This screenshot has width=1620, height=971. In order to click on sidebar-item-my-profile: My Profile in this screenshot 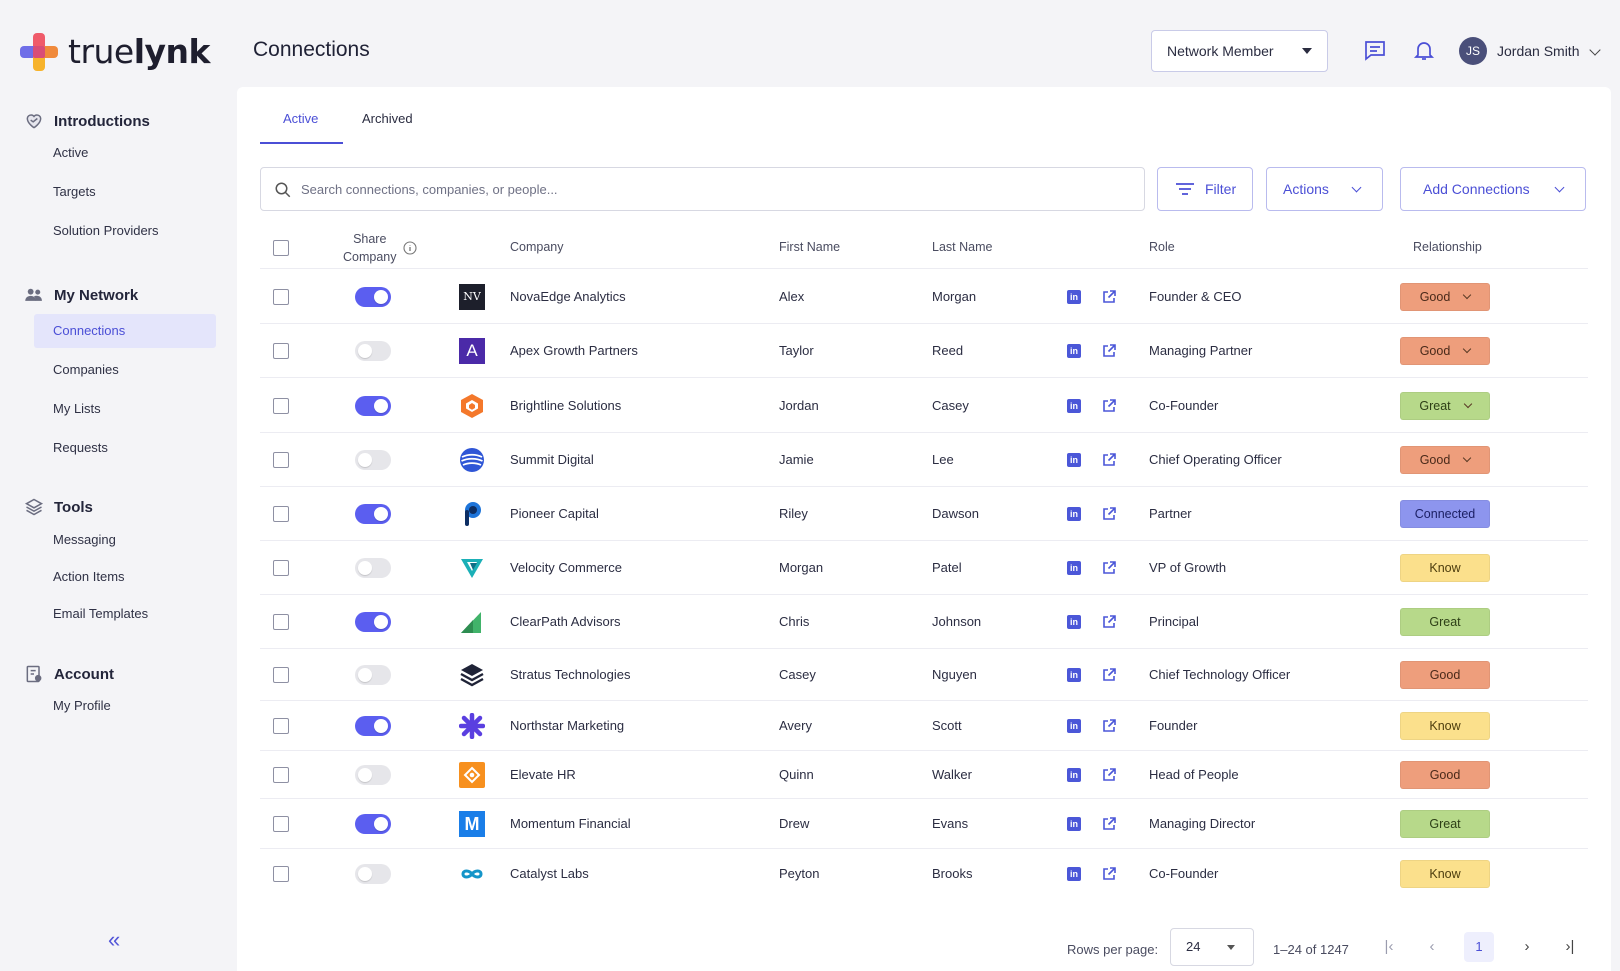, I will do `click(82, 706)`.